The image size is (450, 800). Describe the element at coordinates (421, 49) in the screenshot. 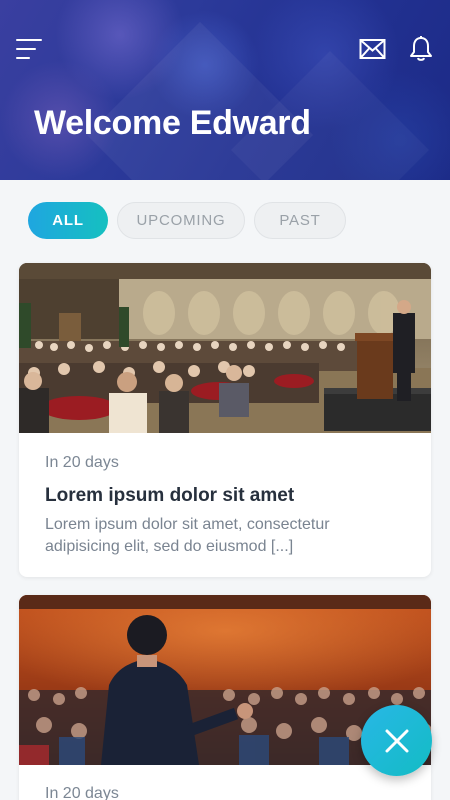

I see `bell-icon` at that location.